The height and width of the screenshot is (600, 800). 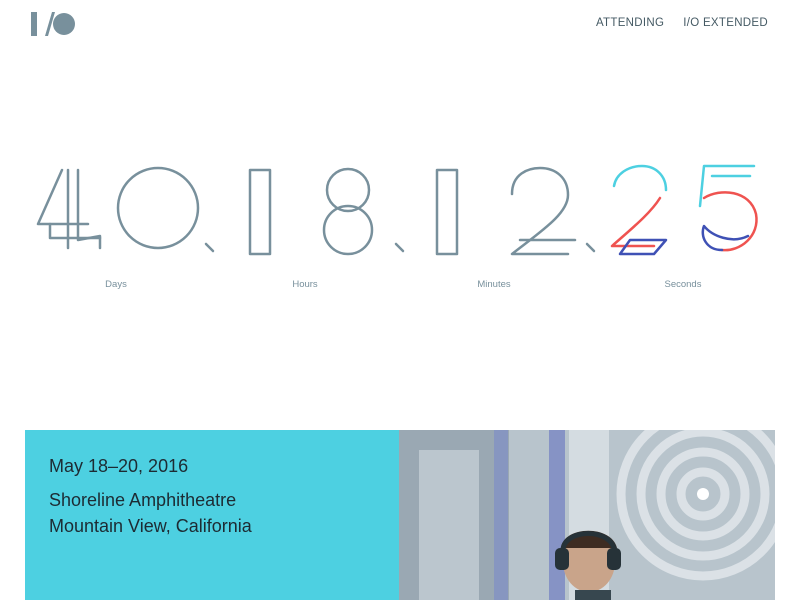 What do you see at coordinates (119, 466) in the screenshot?
I see `event-date: May 18–20, 2016` at bounding box center [119, 466].